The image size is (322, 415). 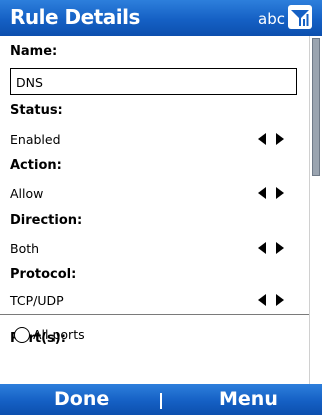 I want to click on status-label: Status:, so click(x=36, y=110).